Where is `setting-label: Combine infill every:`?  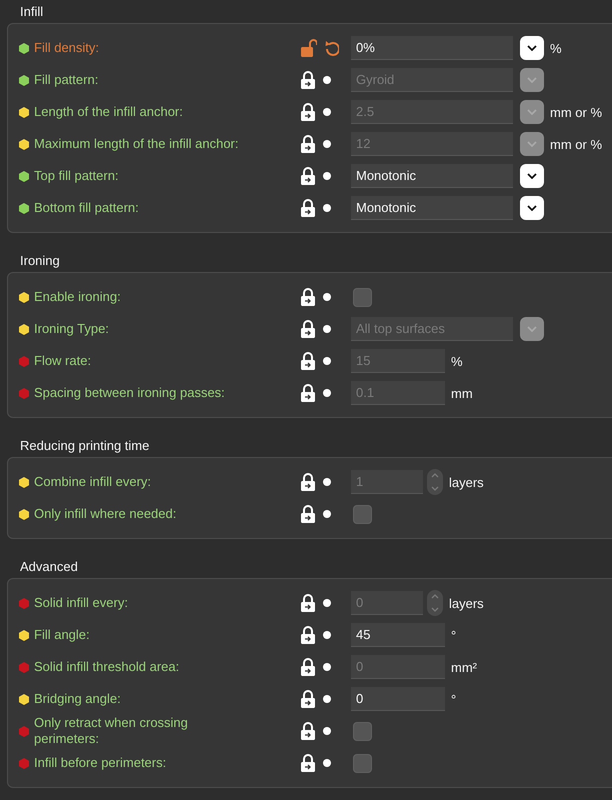
setting-label: Combine infill every: is located at coordinates (93, 482).